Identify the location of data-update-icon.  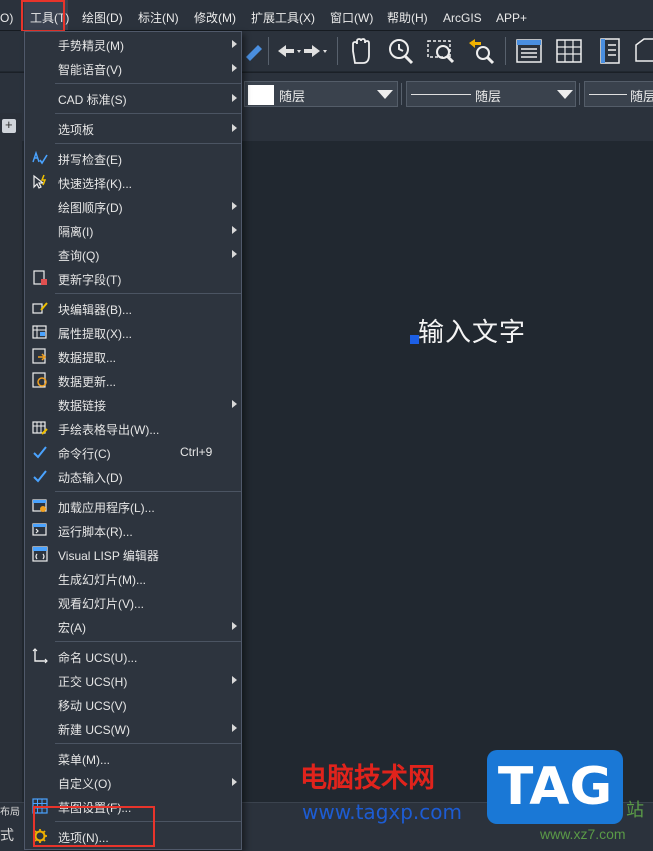
(39, 380).